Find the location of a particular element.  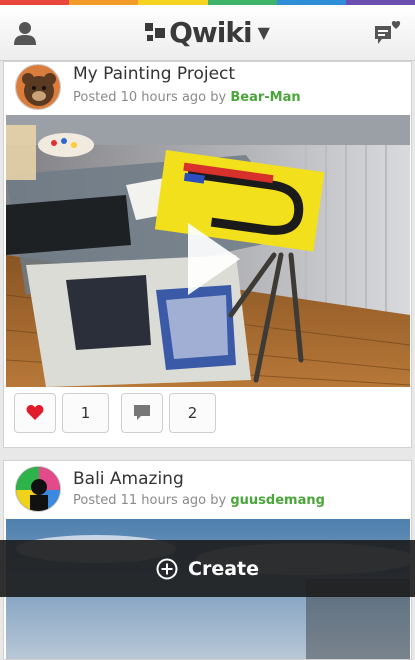

colorful-avatar-icon is located at coordinates (38, 489).